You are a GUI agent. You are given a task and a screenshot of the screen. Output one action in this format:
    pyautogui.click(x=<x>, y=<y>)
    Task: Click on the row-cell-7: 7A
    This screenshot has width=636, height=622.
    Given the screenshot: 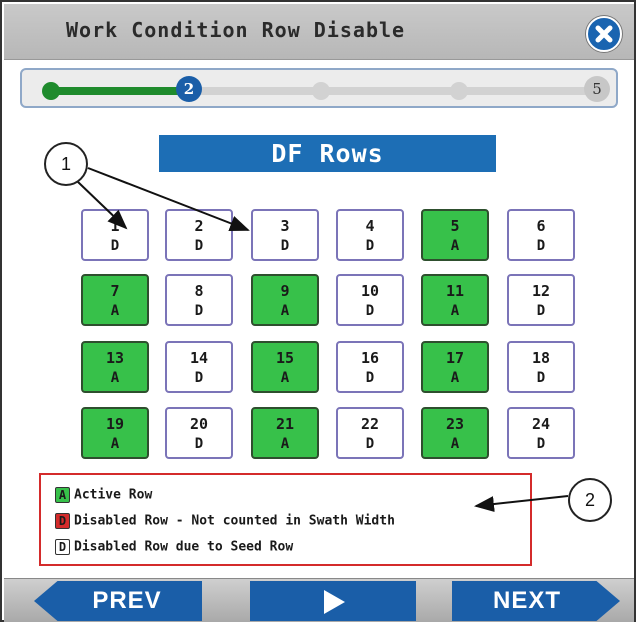 What is the action you would take?
    pyautogui.click(x=115, y=300)
    